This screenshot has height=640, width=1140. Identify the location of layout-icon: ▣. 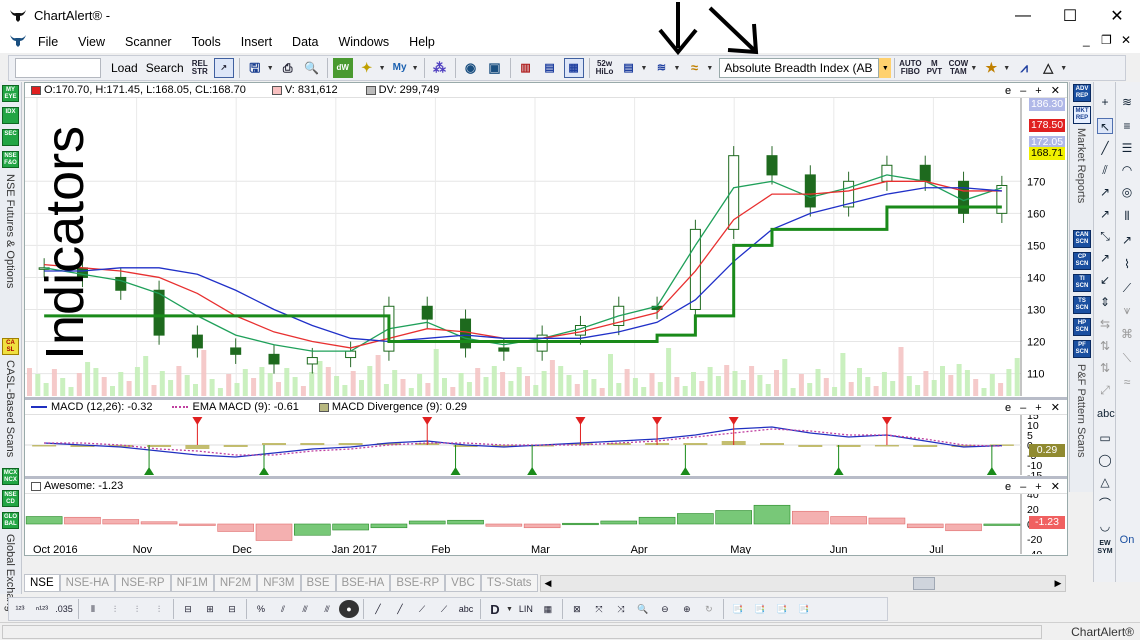
(495, 68).